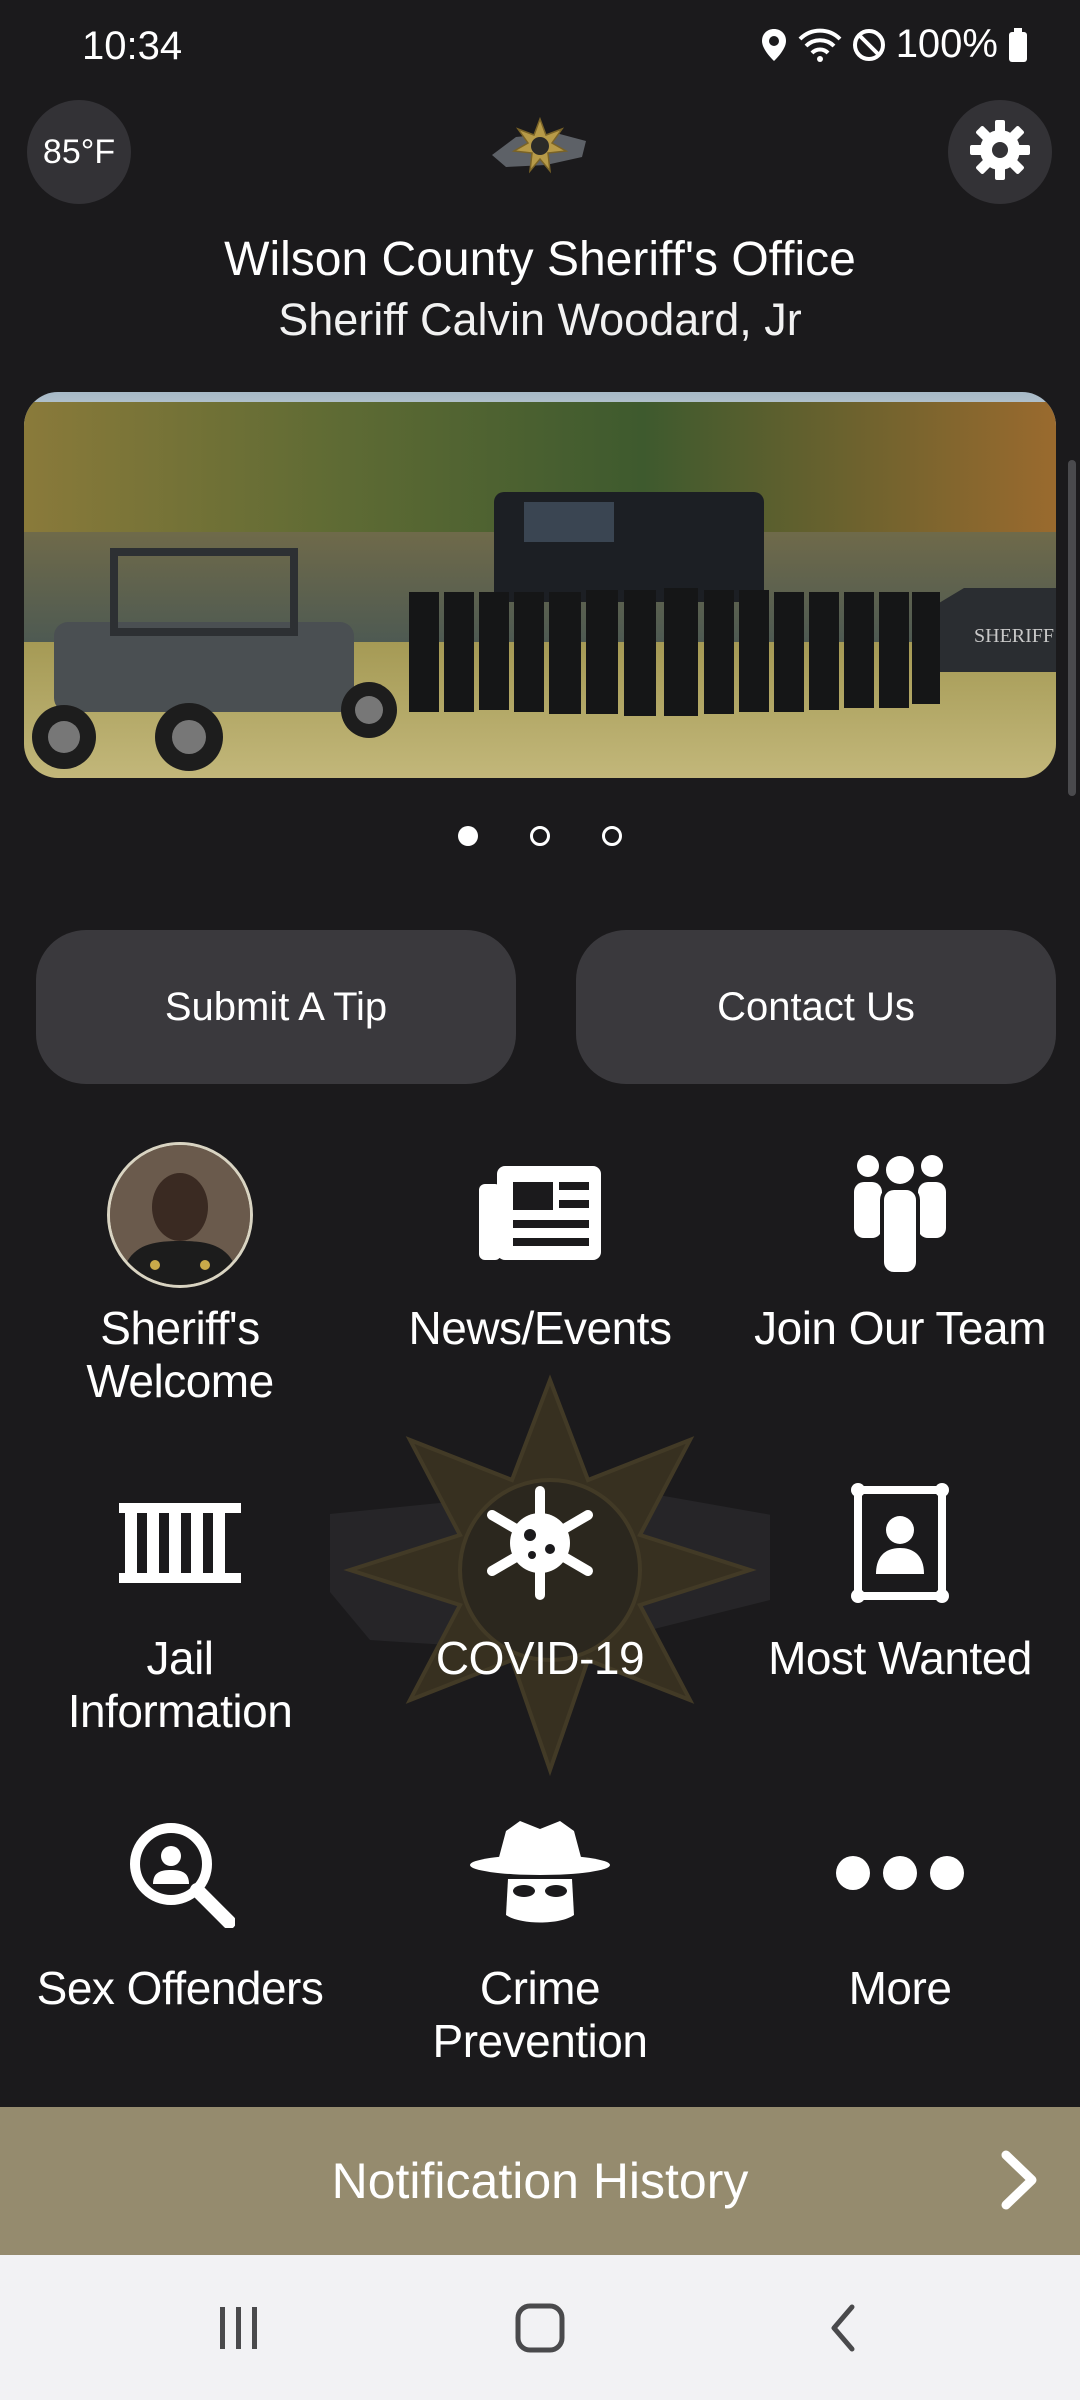 Image resolution: width=1080 pixels, height=2400 pixels. What do you see at coordinates (900, 1988) in the screenshot?
I see `more-label: More` at bounding box center [900, 1988].